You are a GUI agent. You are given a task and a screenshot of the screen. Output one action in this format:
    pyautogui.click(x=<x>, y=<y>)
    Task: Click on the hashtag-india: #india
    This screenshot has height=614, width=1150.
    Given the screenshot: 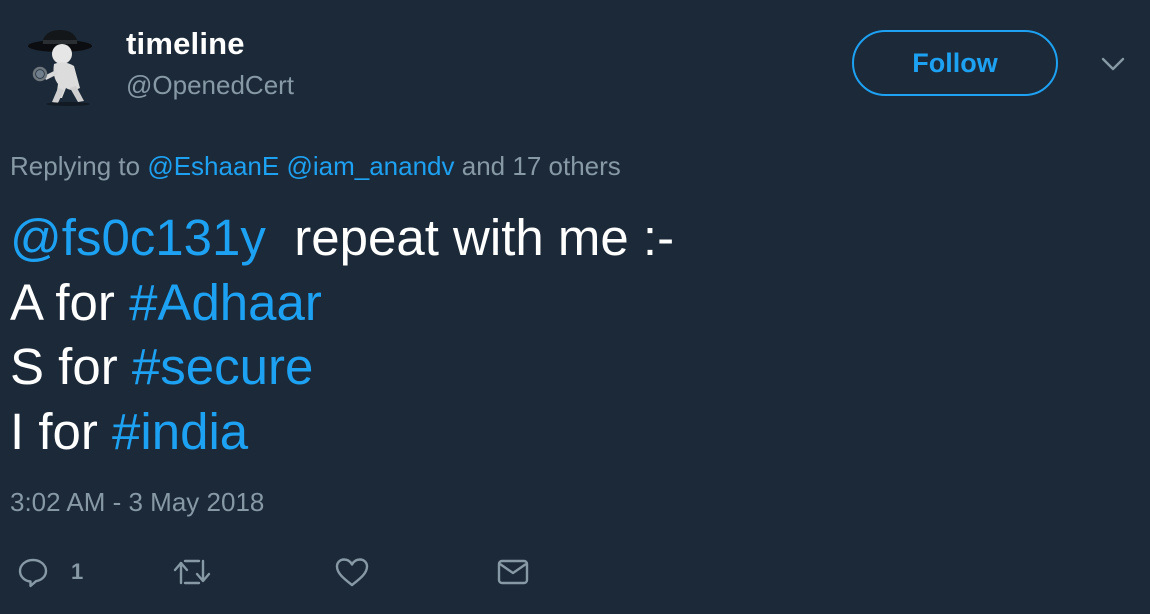 What is the action you would take?
    pyautogui.click(x=180, y=431)
    